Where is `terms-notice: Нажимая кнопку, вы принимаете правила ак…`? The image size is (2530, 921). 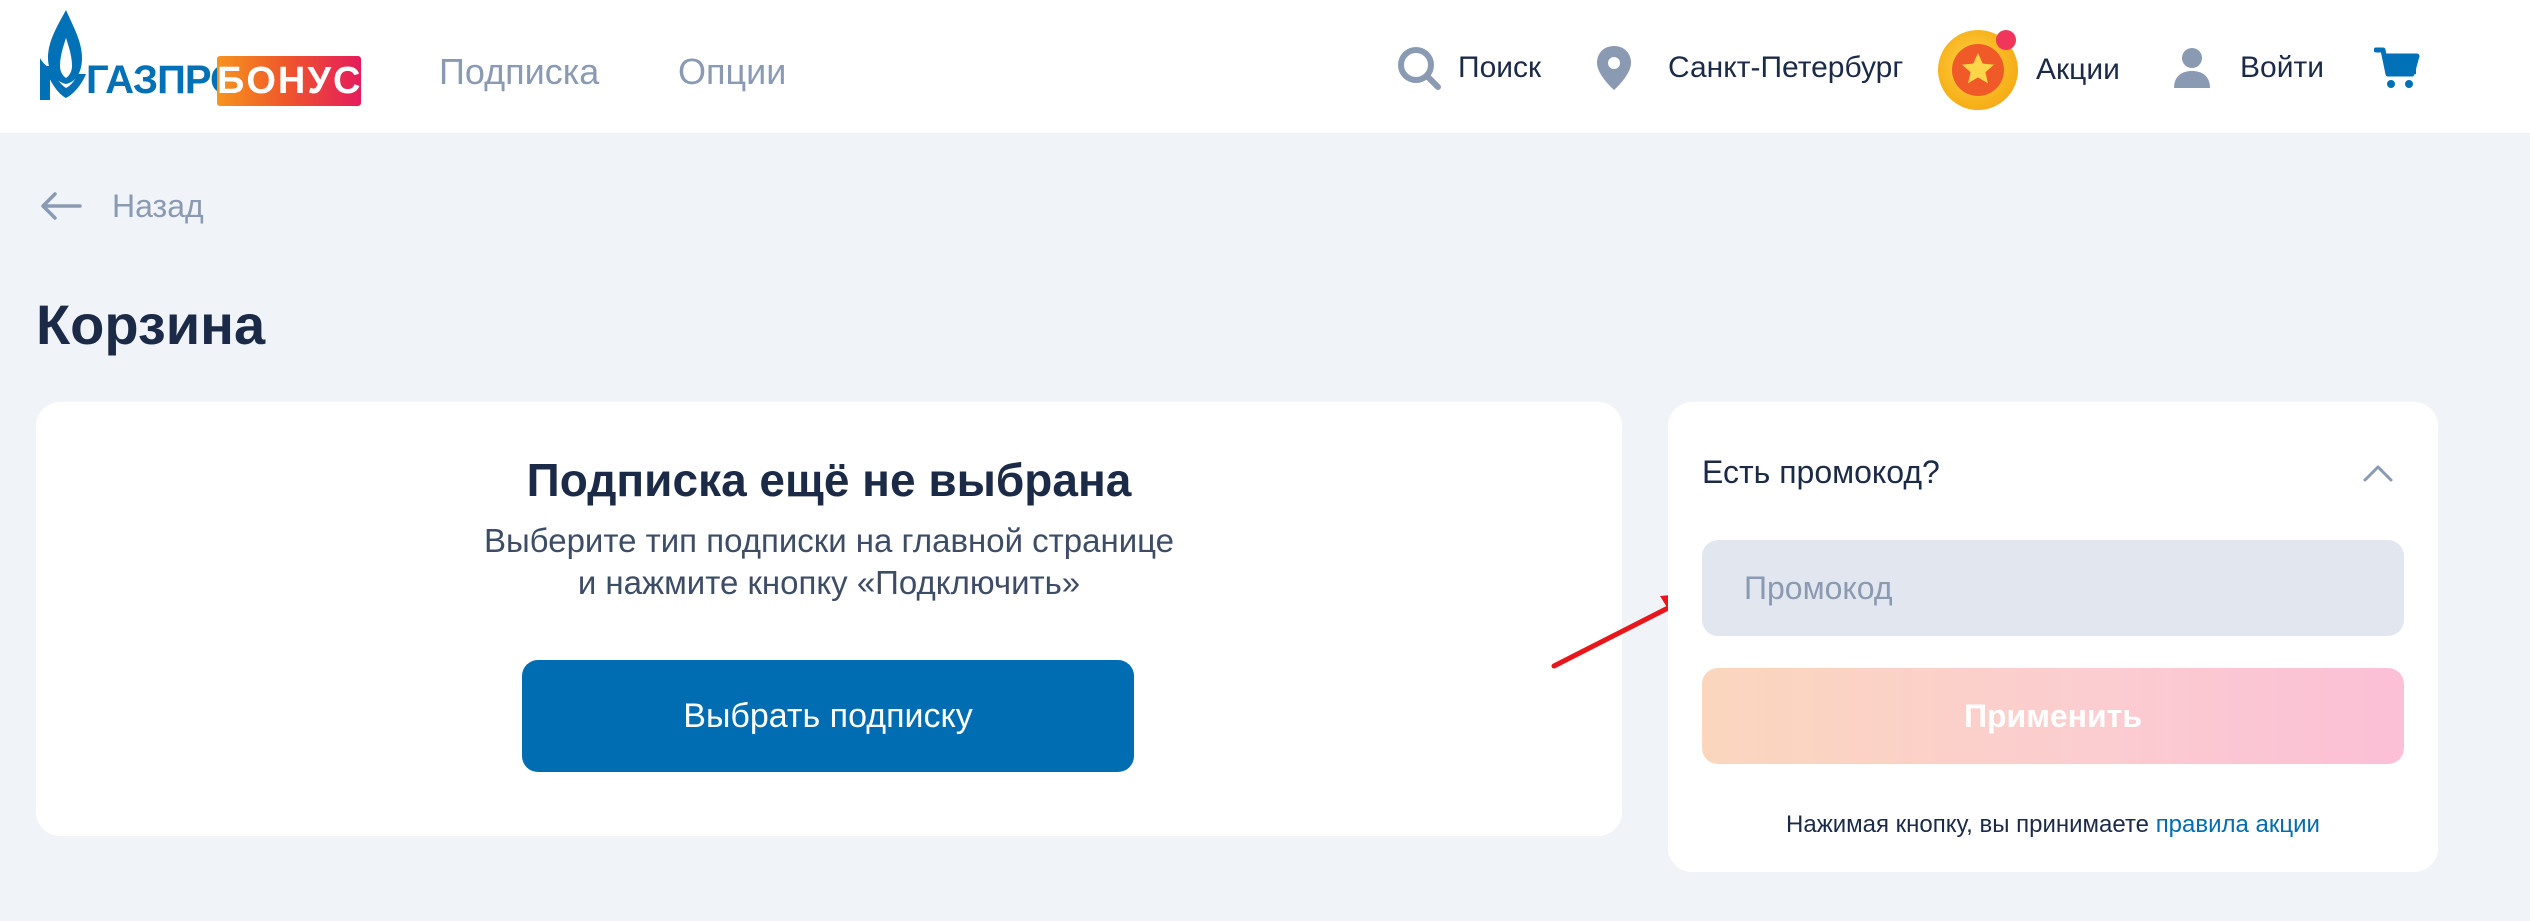
terms-notice: Нажимая кнопку, вы принимаете правила ак… is located at coordinates (2053, 825).